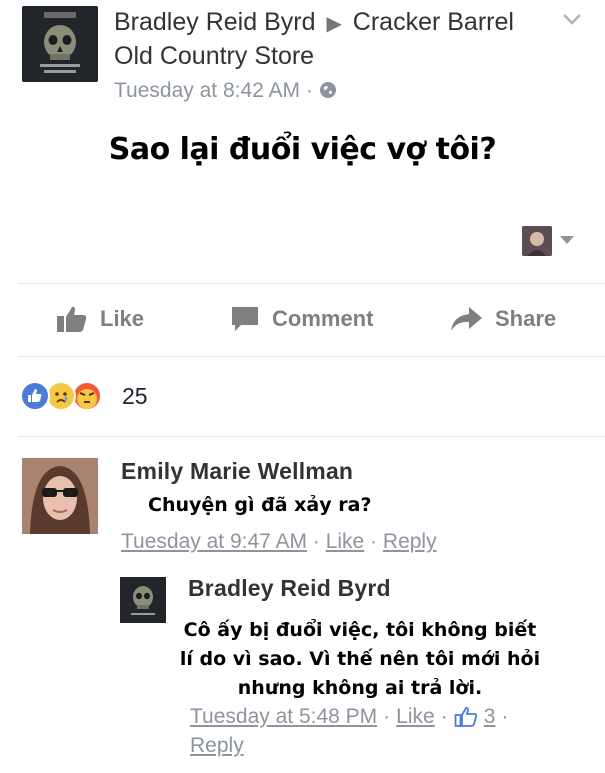 The height and width of the screenshot is (773, 605). I want to click on share-button: Share, so click(502, 319).